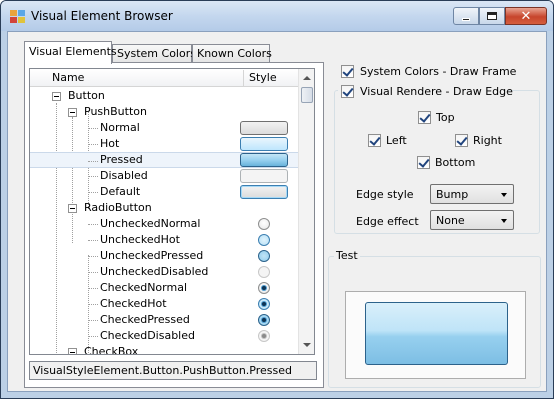  I want to click on edge-right-label: Right, so click(487, 140).